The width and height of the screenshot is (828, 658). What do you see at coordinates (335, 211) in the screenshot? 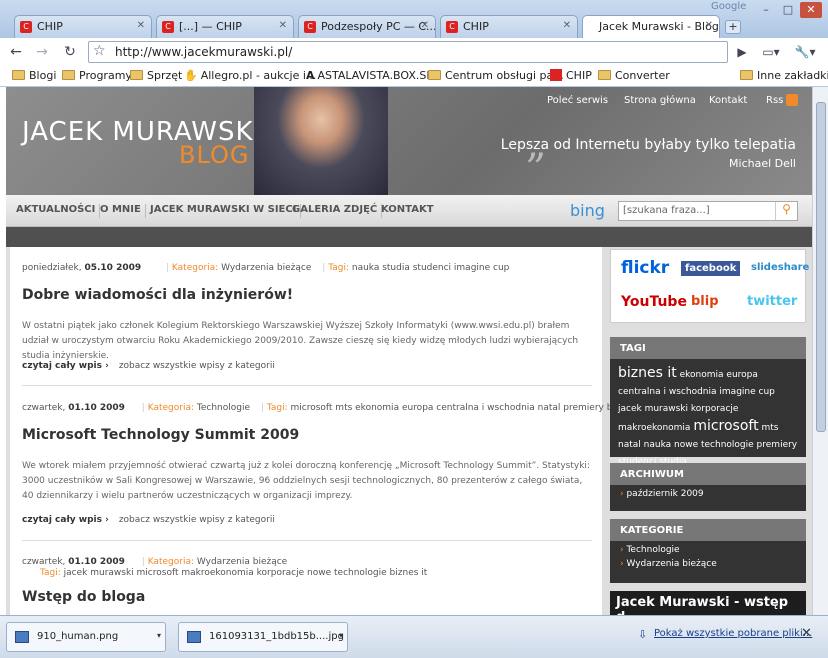
I see `menu-galeria: GALERIA ZDJĘĆ` at bounding box center [335, 211].